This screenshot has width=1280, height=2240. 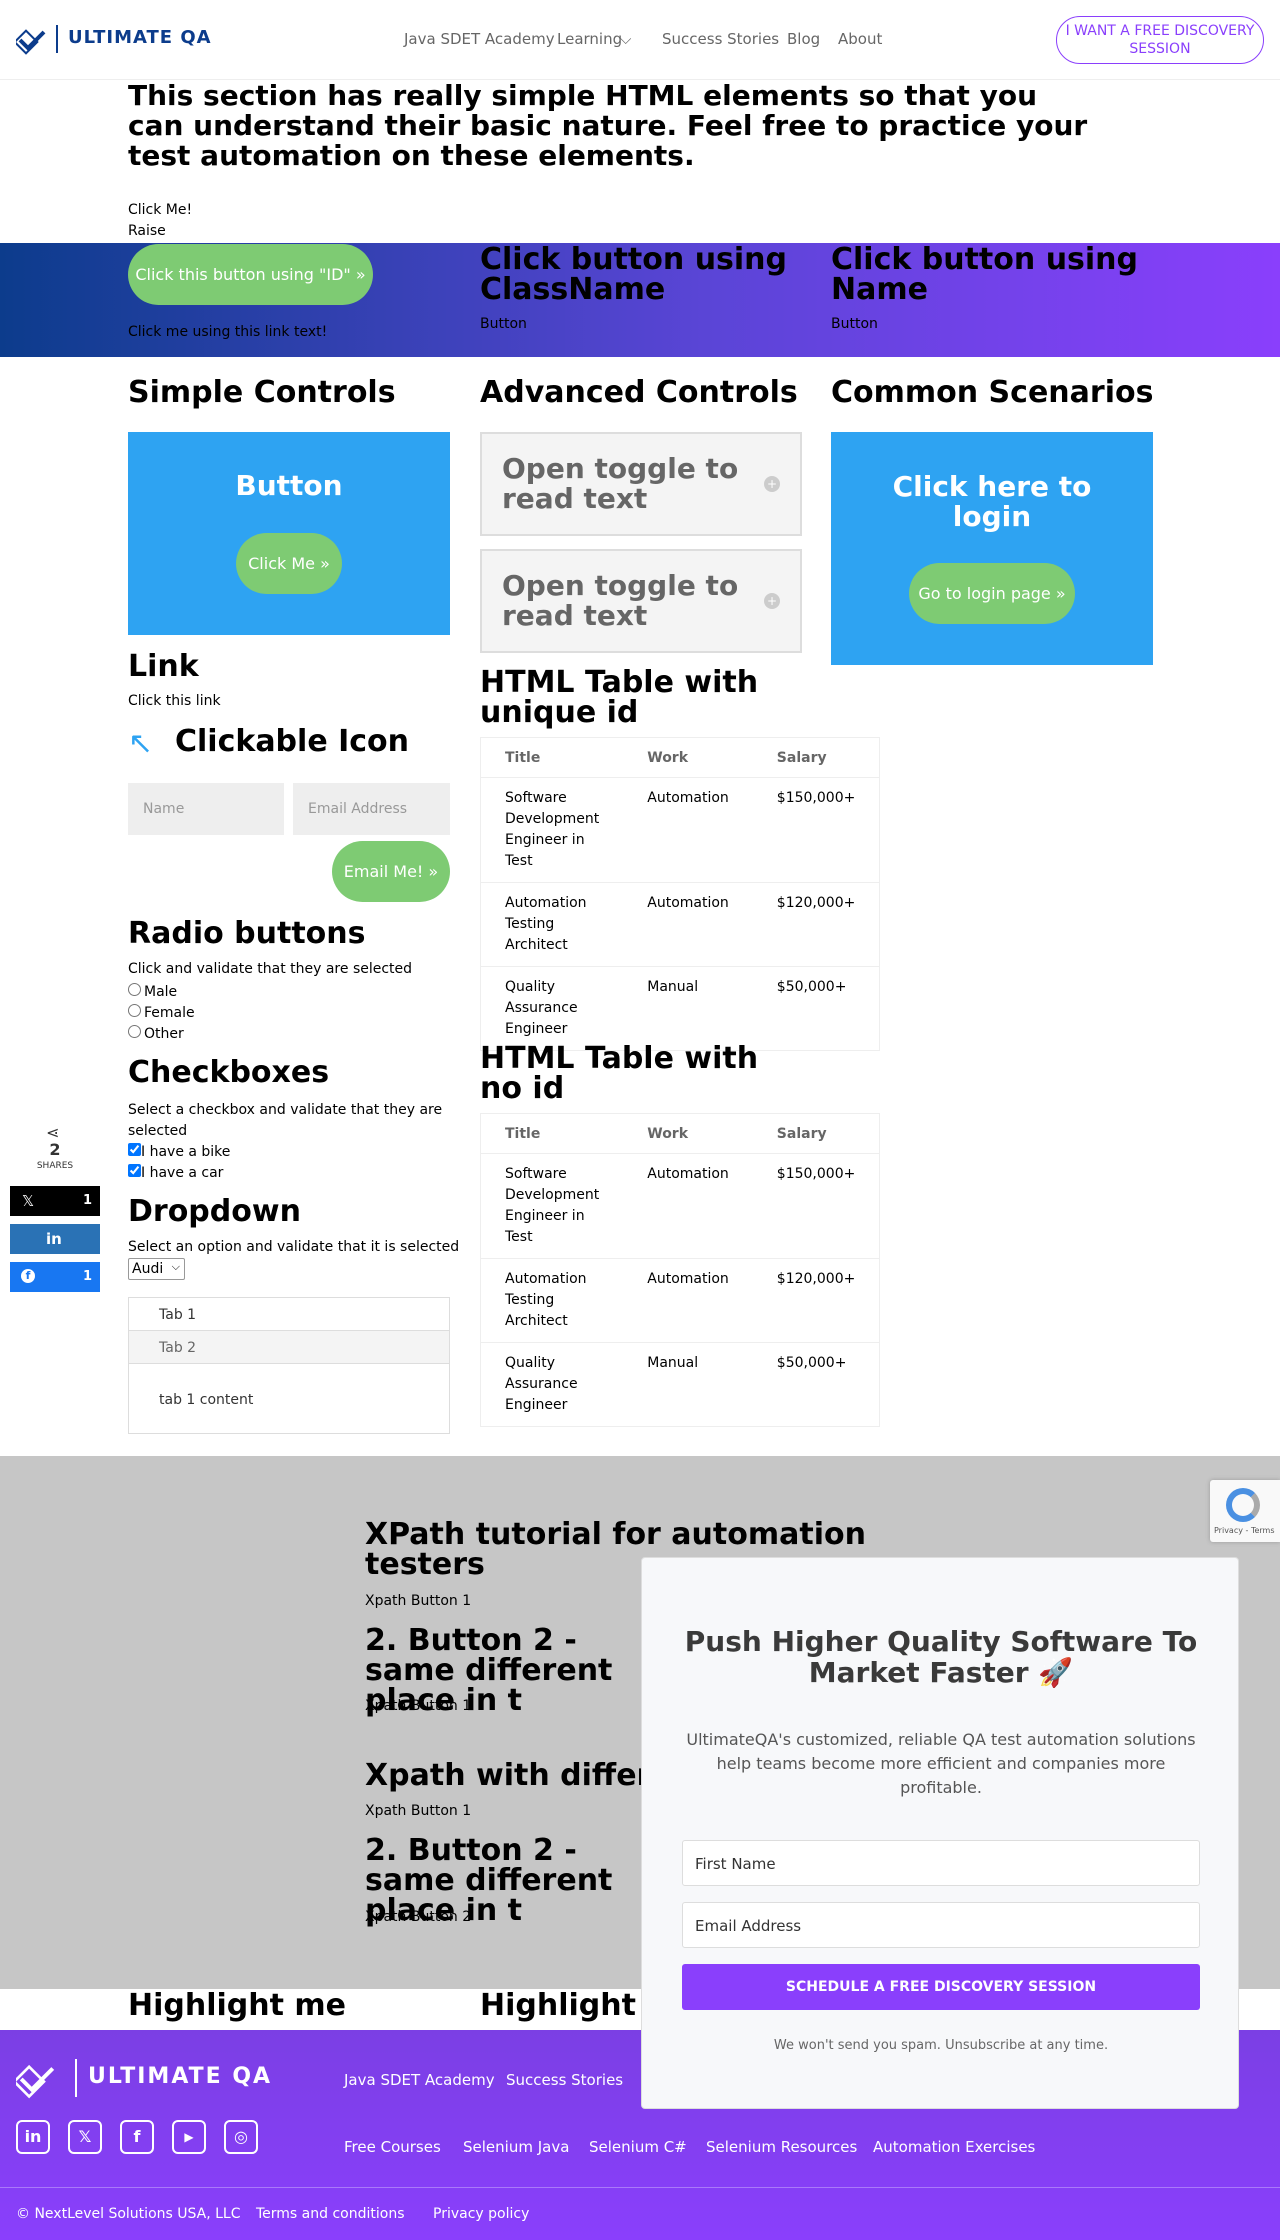 What do you see at coordinates (161, 1034) in the screenshot?
I see `radio-other: Other` at bounding box center [161, 1034].